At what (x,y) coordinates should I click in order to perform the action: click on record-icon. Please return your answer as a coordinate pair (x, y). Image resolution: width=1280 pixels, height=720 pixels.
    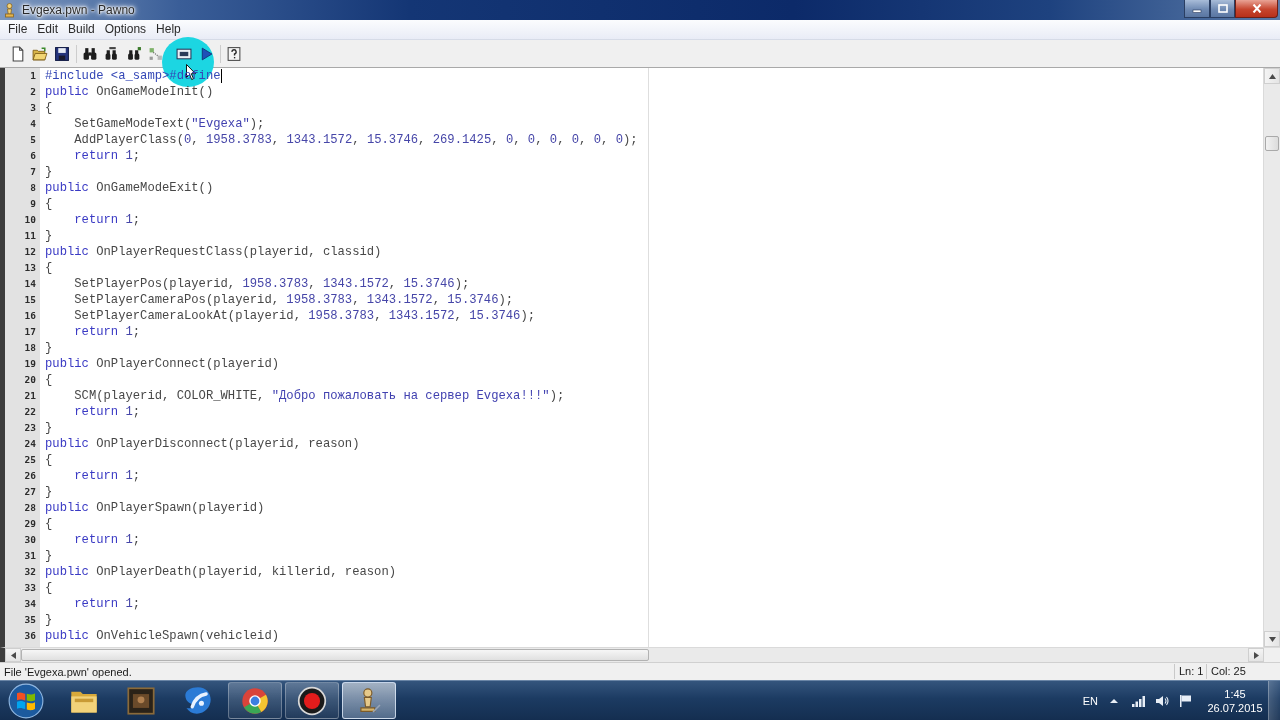
    Looking at the image, I should click on (312, 700).